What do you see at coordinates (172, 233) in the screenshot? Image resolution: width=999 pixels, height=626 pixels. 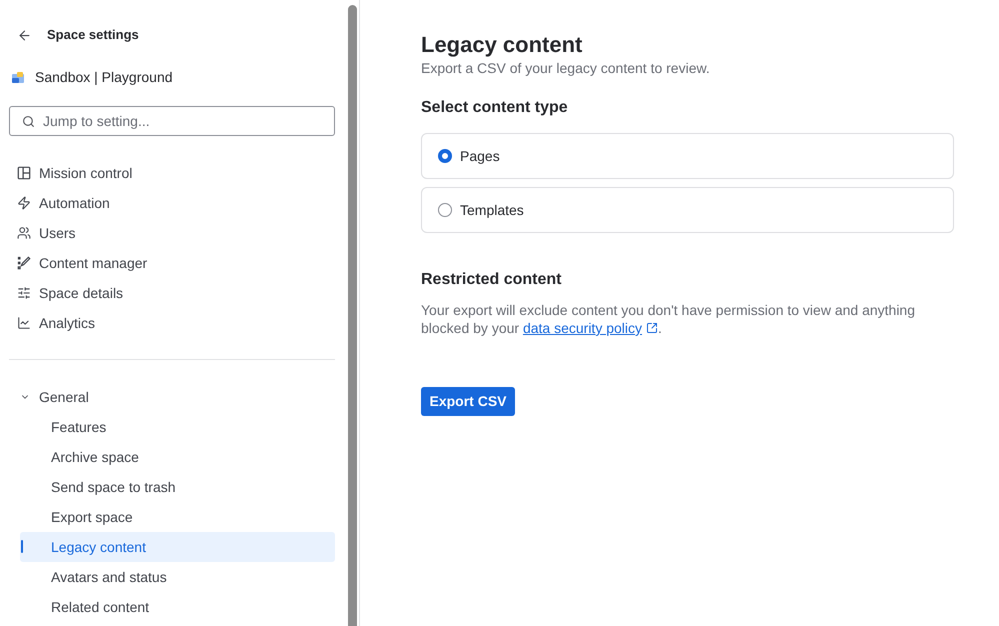 I see `nav-item: Users` at bounding box center [172, 233].